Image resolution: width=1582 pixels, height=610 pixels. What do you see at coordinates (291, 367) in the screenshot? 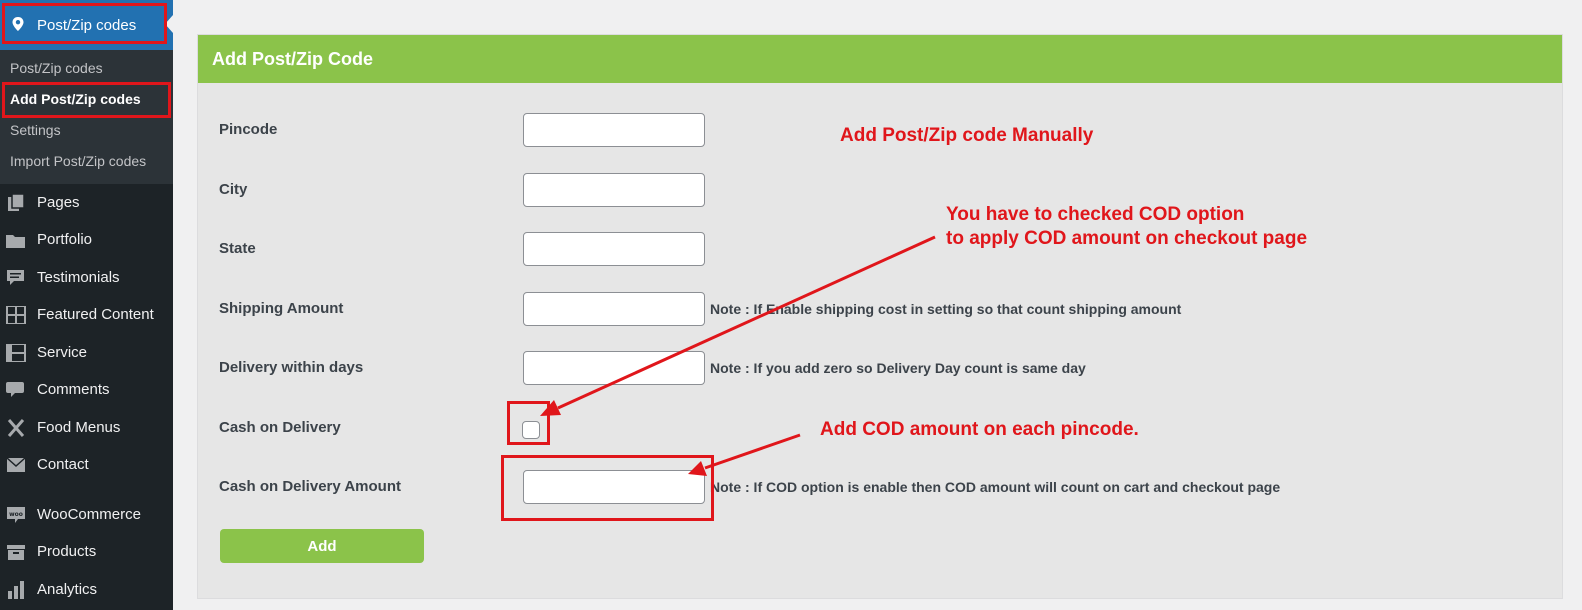
I see `delivery-days-label: Delivery within days` at bounding box center [291, 367].